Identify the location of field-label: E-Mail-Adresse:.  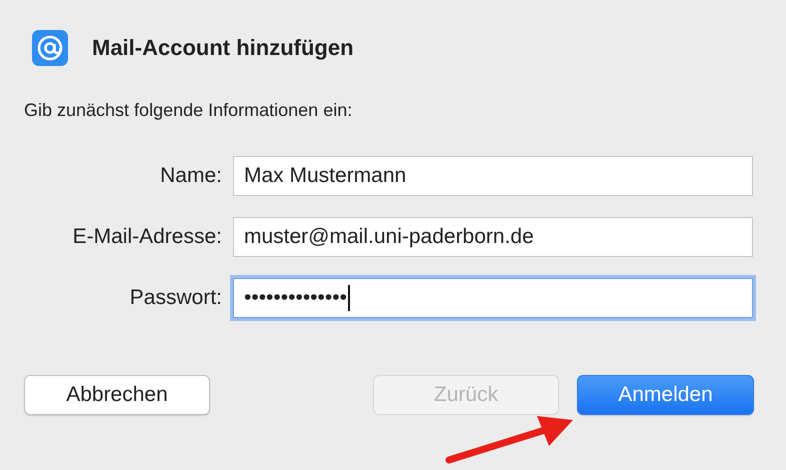
(147, 237).